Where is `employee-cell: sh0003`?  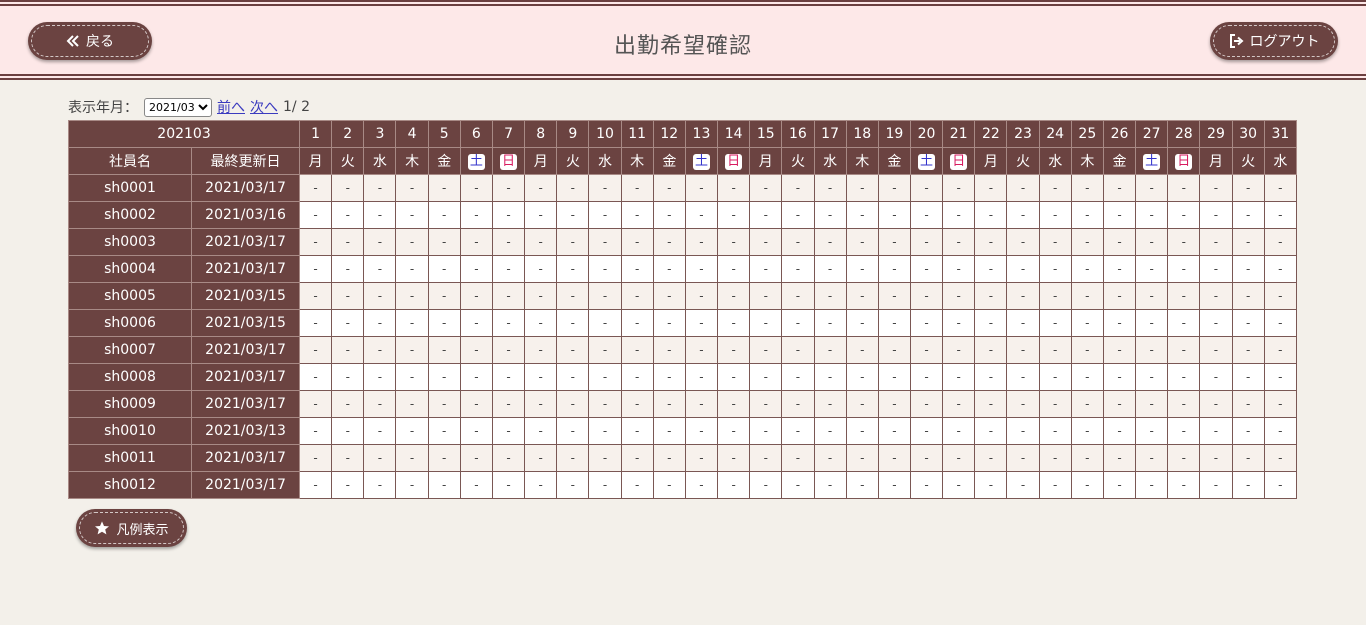
employee-cell: sh0003 is located at coordinates (130, 242).